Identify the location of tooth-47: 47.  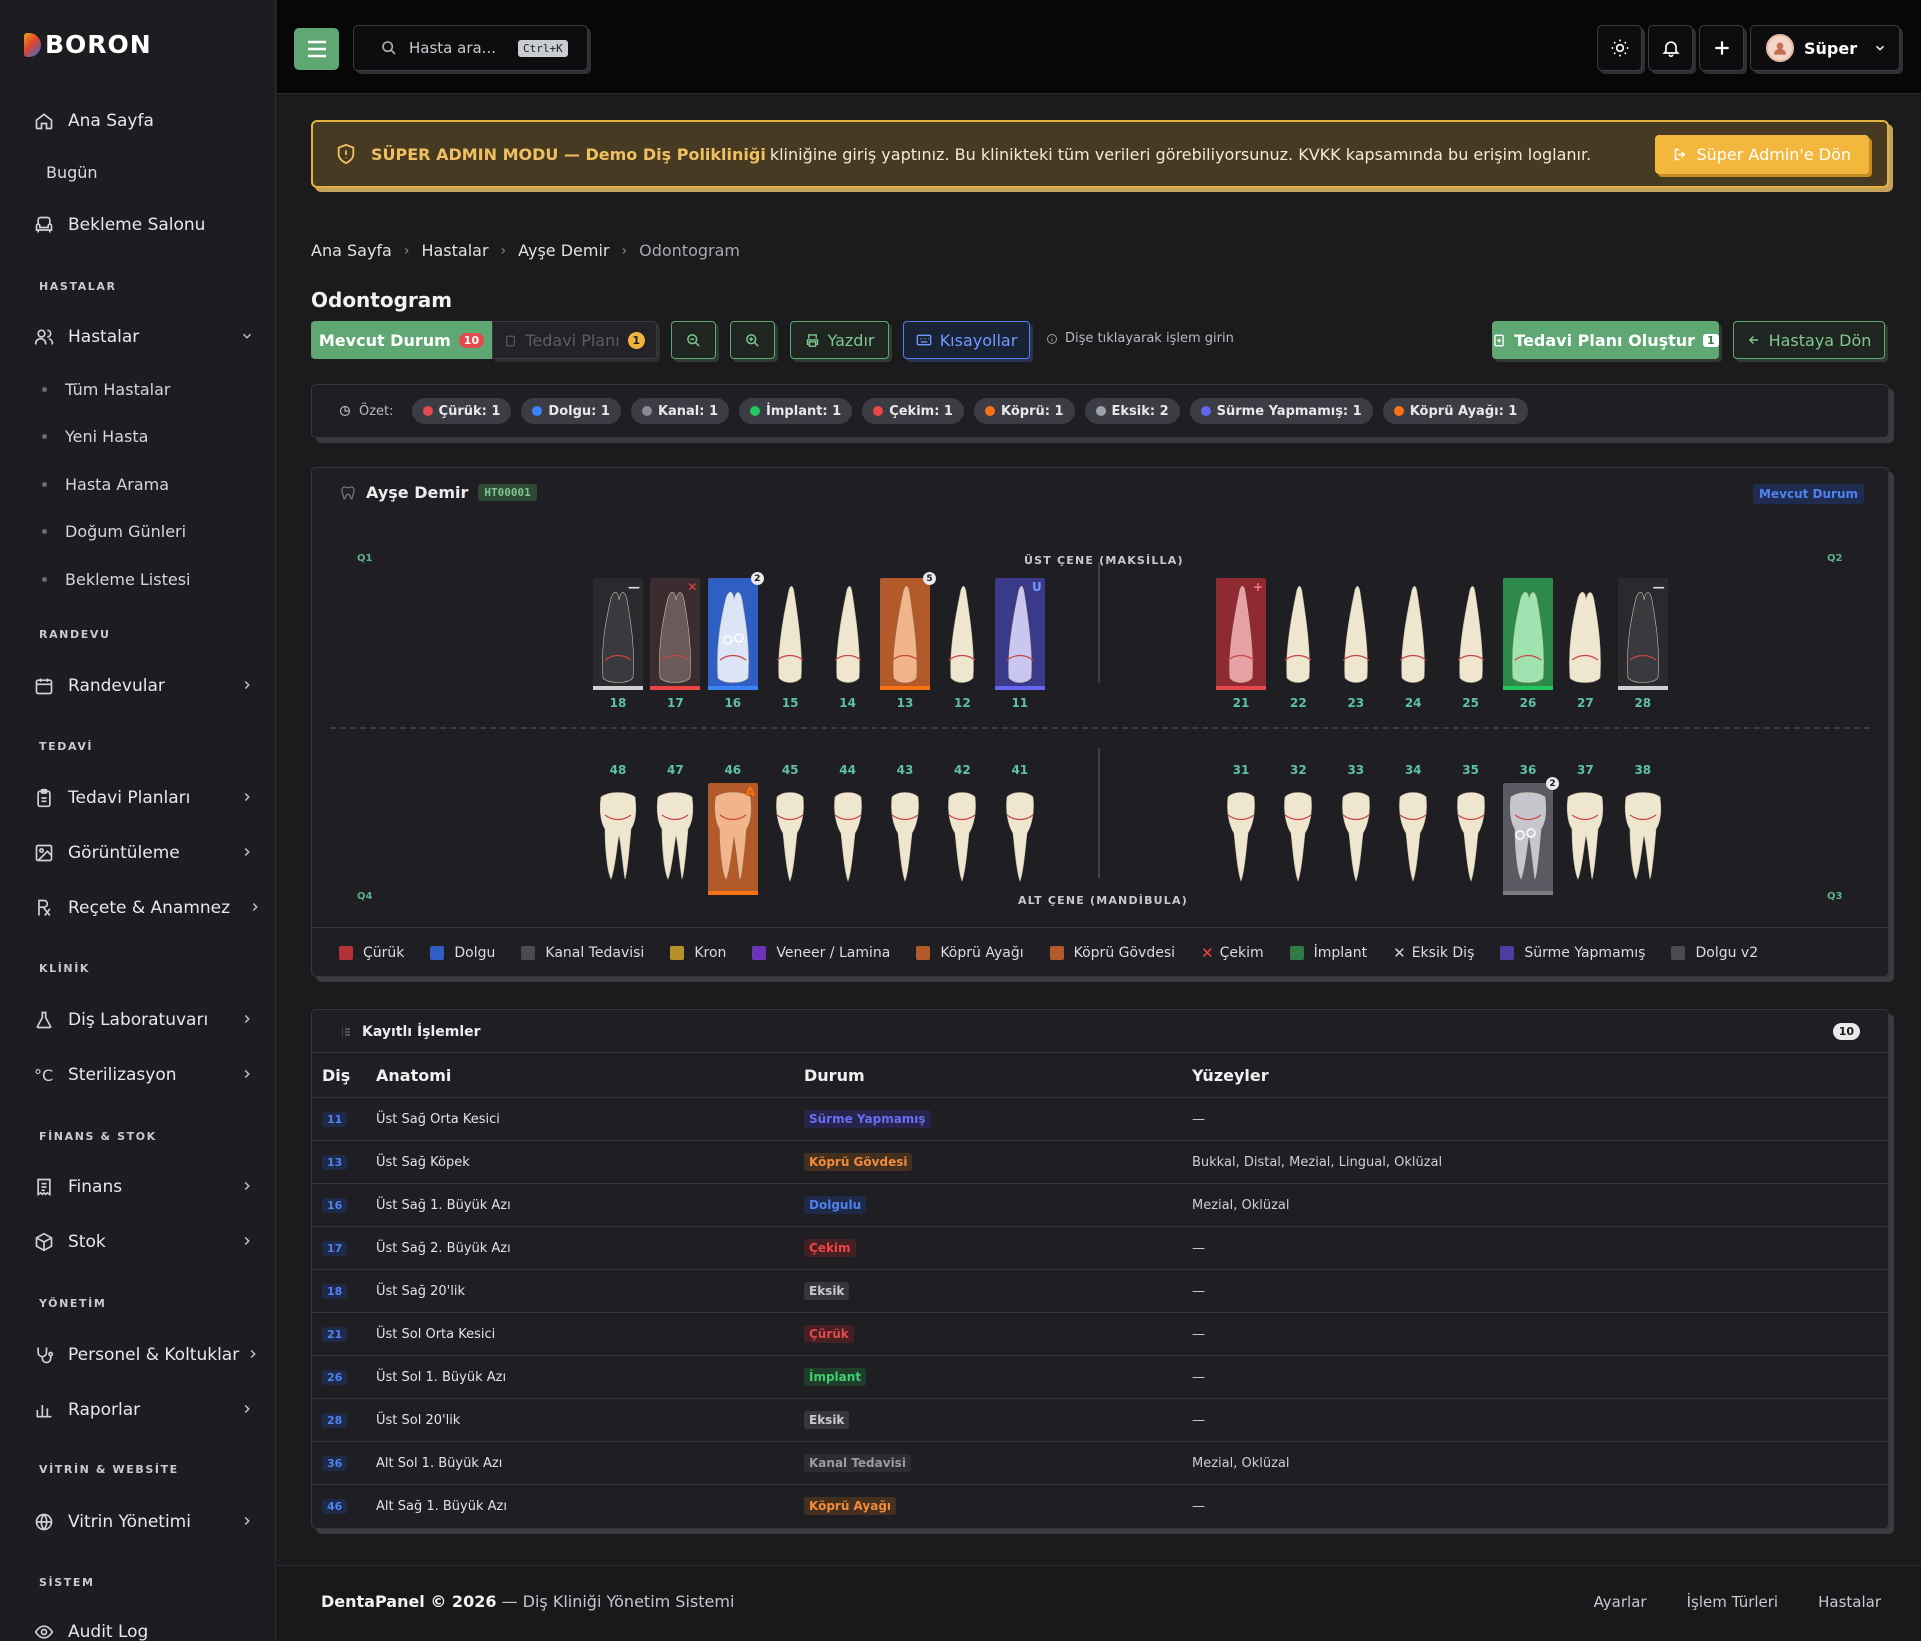
(675, 828).